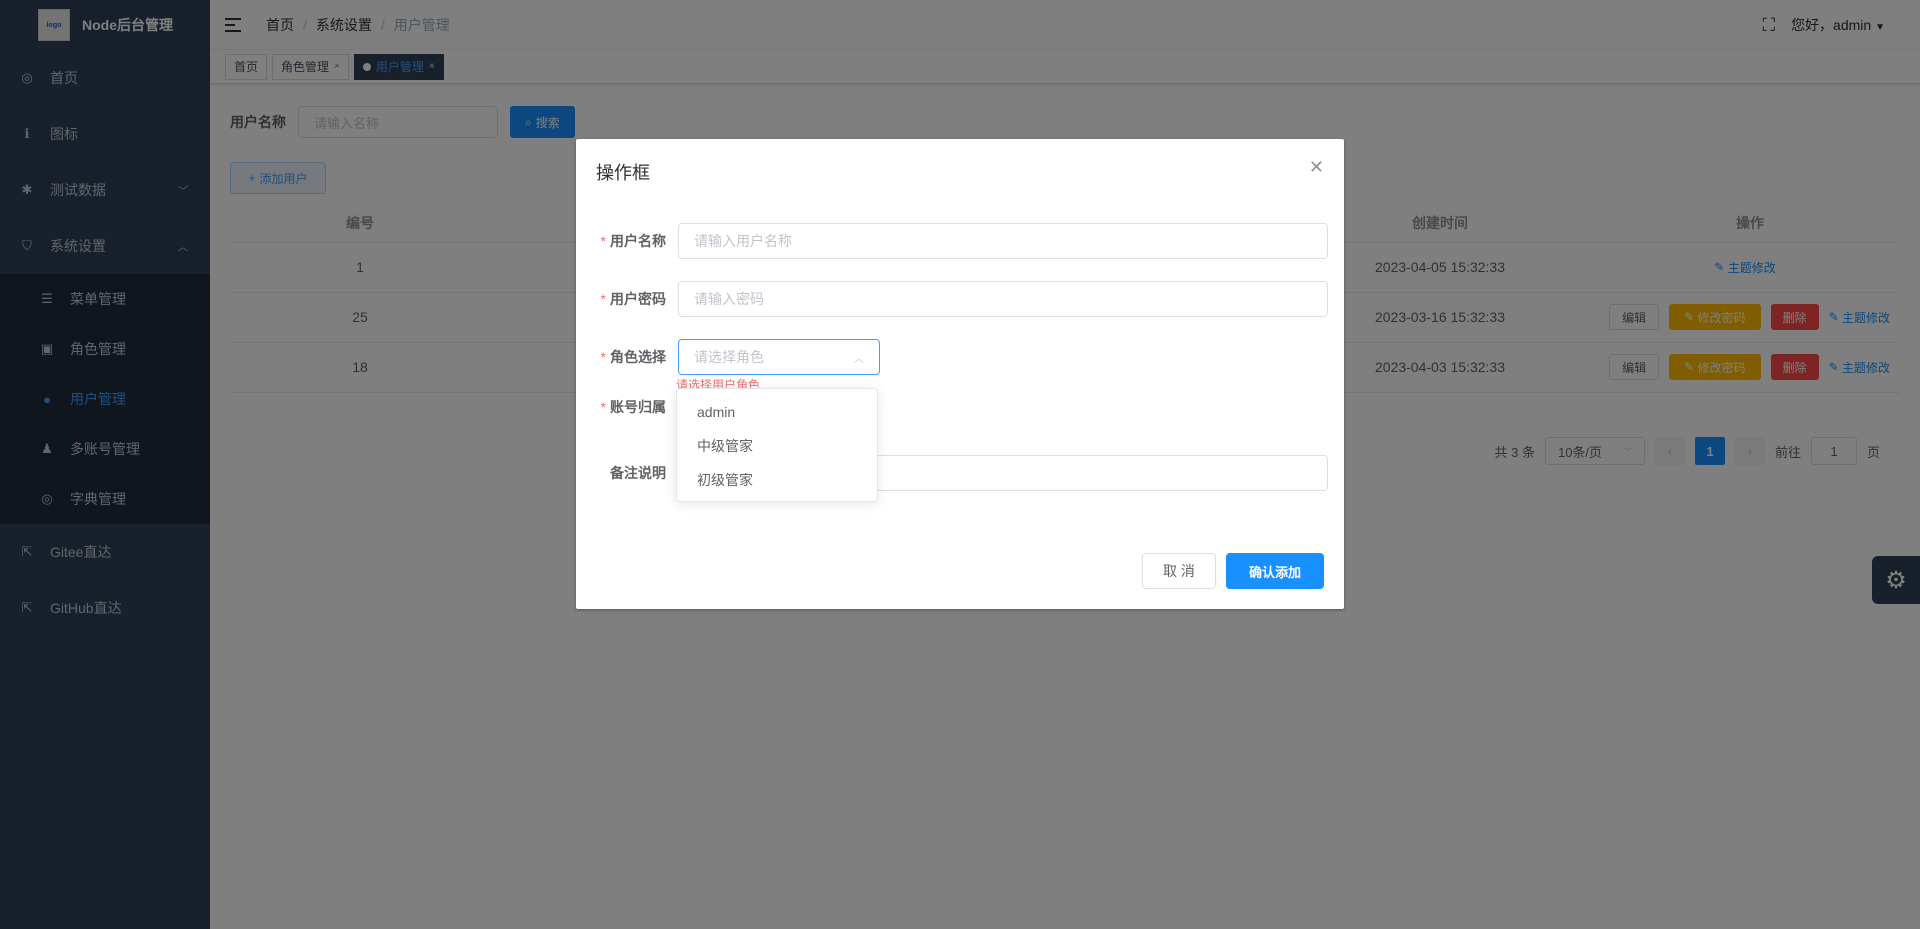  I want to click on username-input: 请输入用户名称, so click(1003, 241).